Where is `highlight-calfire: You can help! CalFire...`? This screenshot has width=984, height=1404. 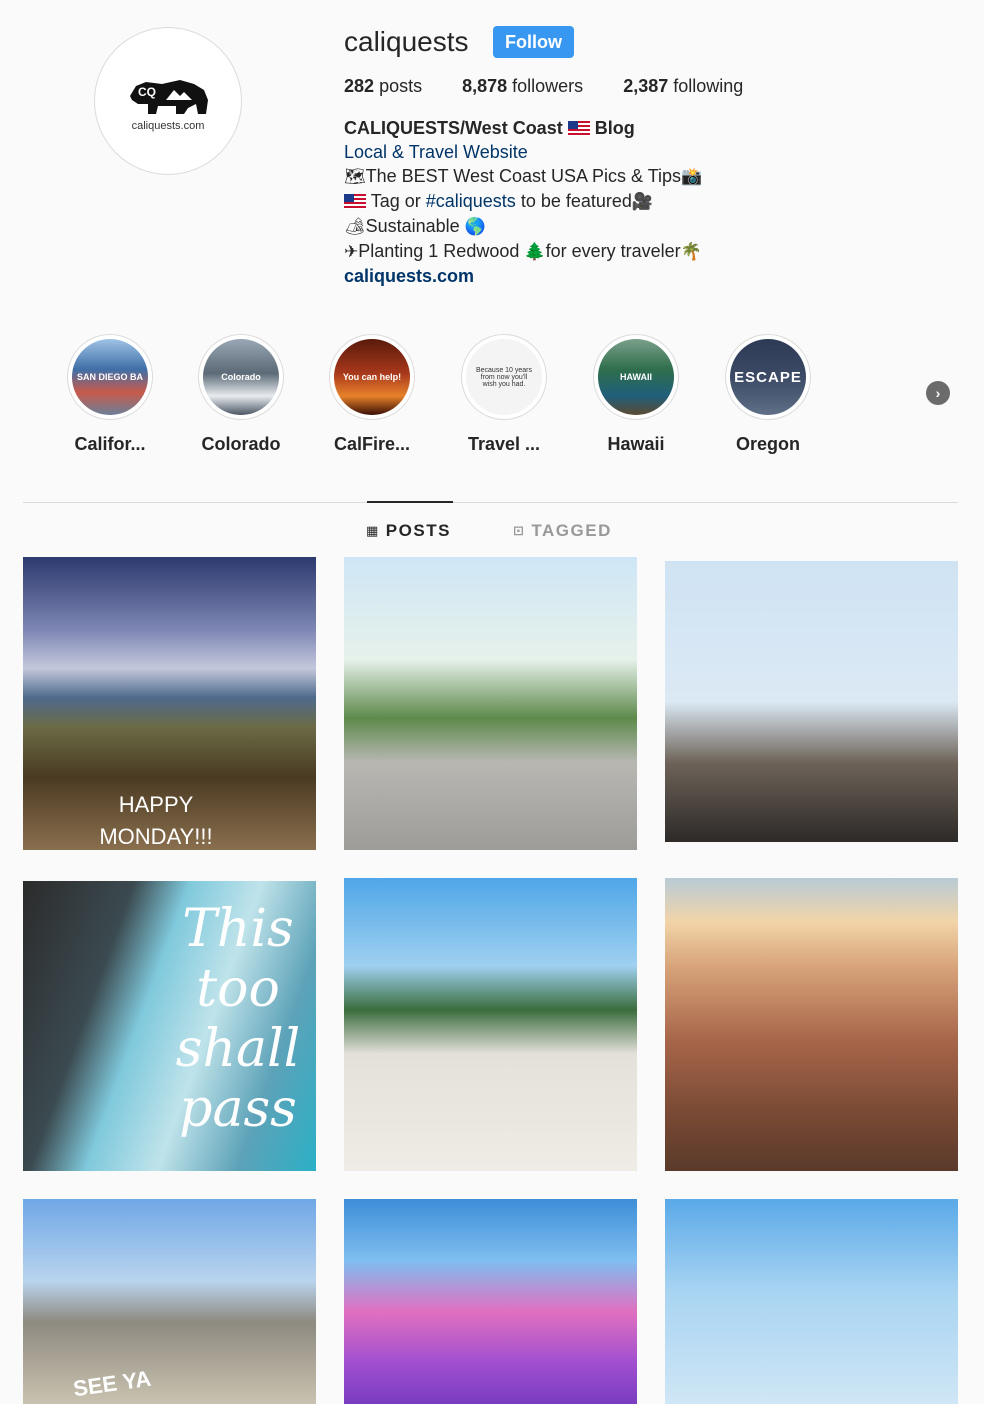
highlight-calfire: You can help! CalFire... is located at coordinates (372, 394).